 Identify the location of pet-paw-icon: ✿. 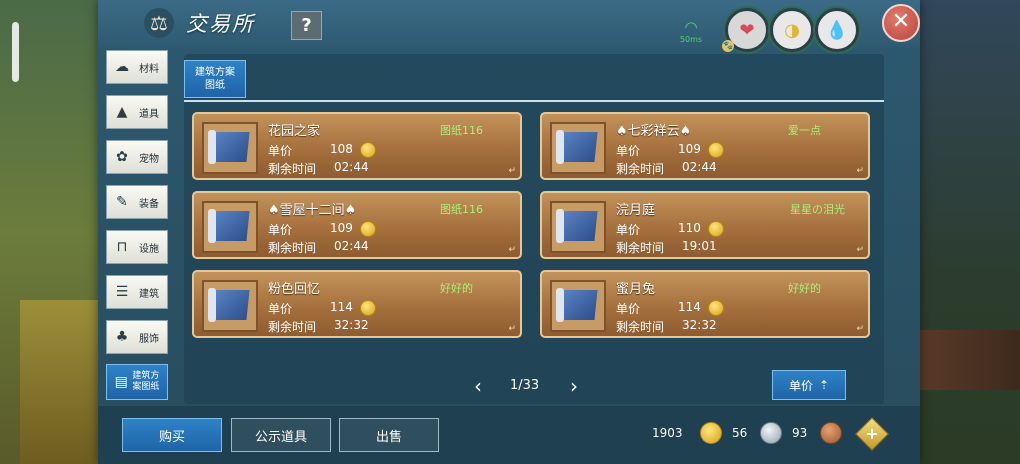
(122, 157).